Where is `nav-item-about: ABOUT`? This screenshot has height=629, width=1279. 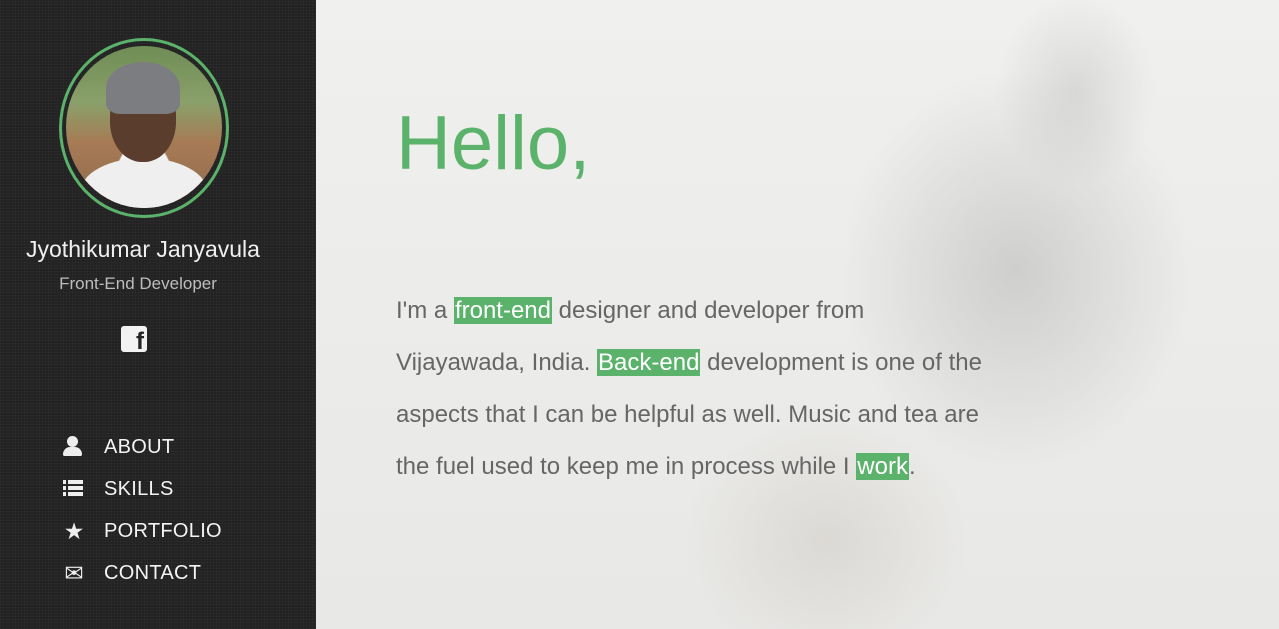
nav-item-about: ABOUT is located at coordinates (162, 447).